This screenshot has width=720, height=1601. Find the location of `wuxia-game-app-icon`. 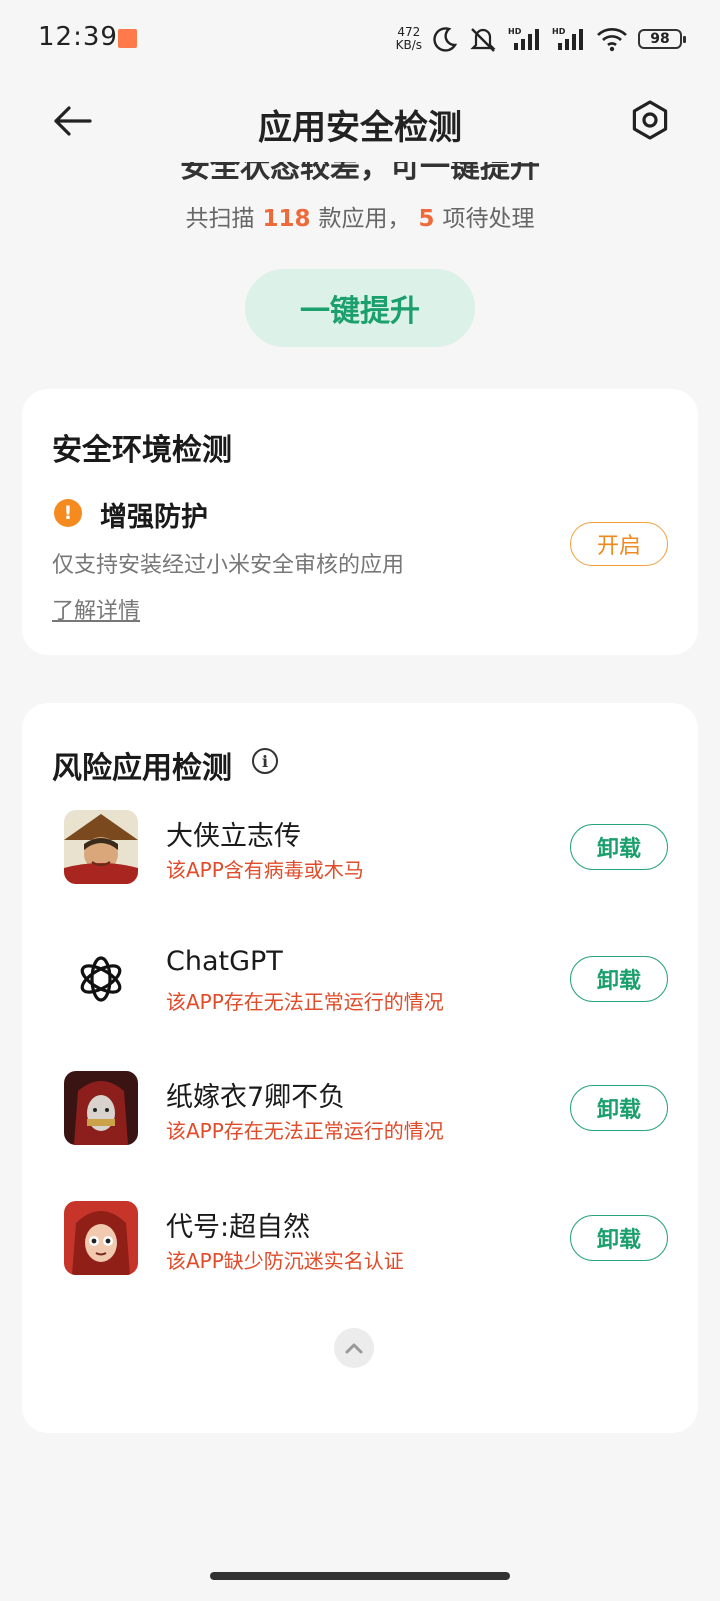

wuxia-game-app-icon is located at coordinates (101, 847).